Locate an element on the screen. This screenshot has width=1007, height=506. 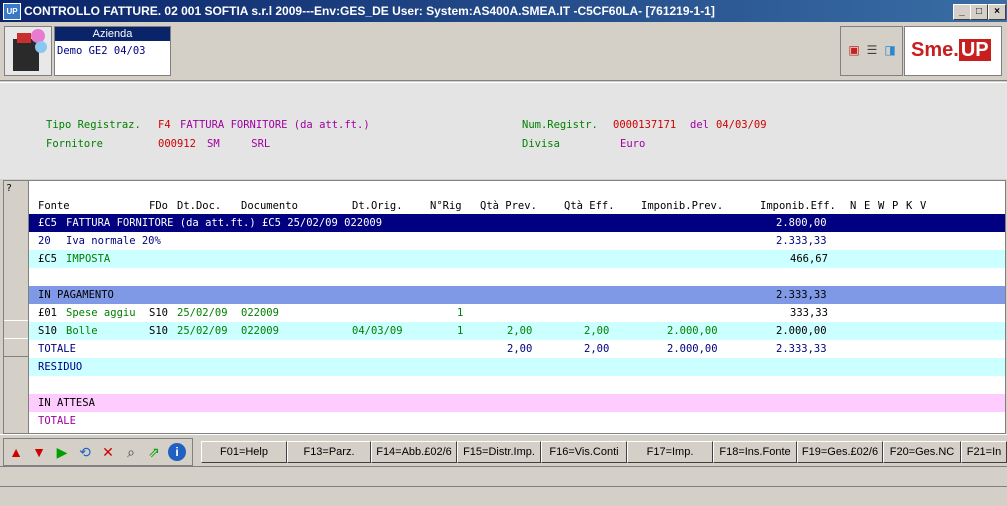
col-w: W is located at coordinates (881, 206).